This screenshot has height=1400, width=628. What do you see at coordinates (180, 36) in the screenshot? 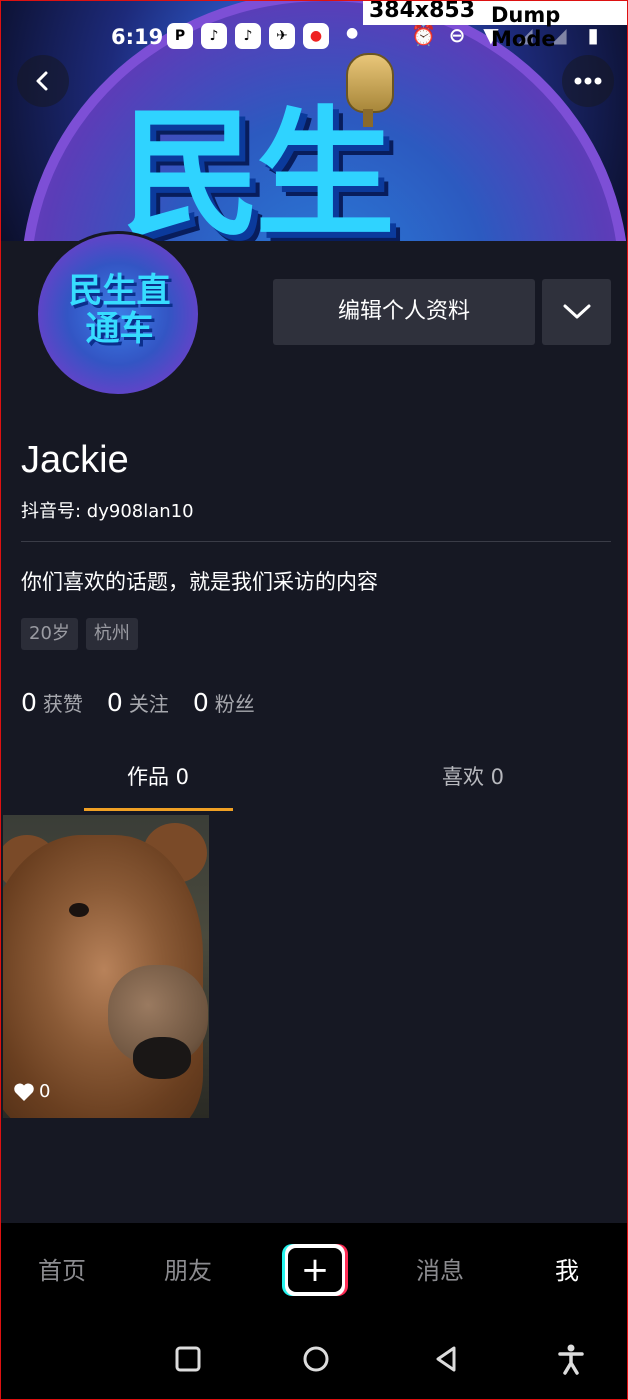
I see `notification-icon: P` at bounding box center [180, 36].